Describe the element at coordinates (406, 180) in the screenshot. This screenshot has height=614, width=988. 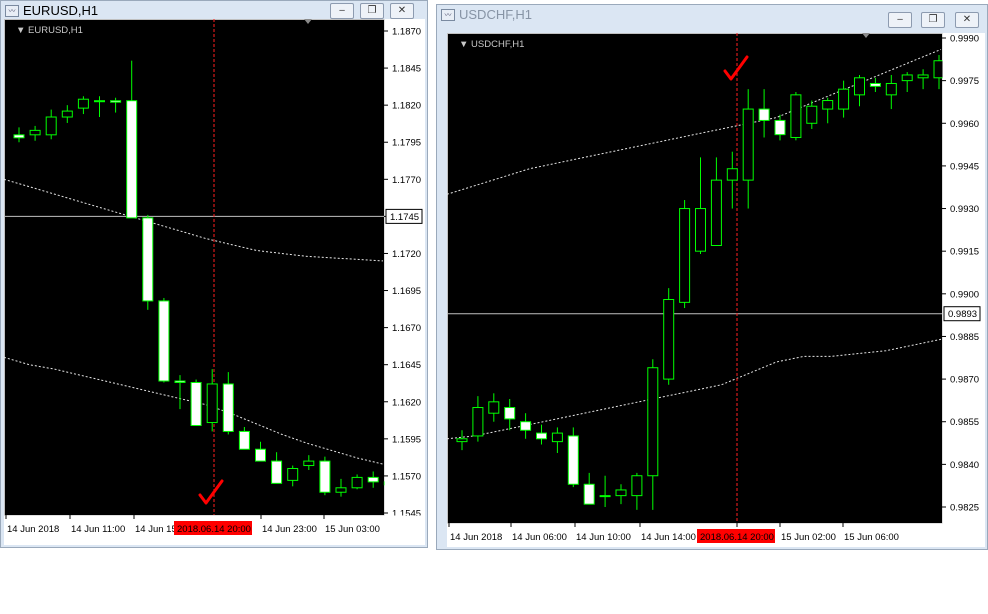
I see `price-tick-label: 1.1770` at that location.